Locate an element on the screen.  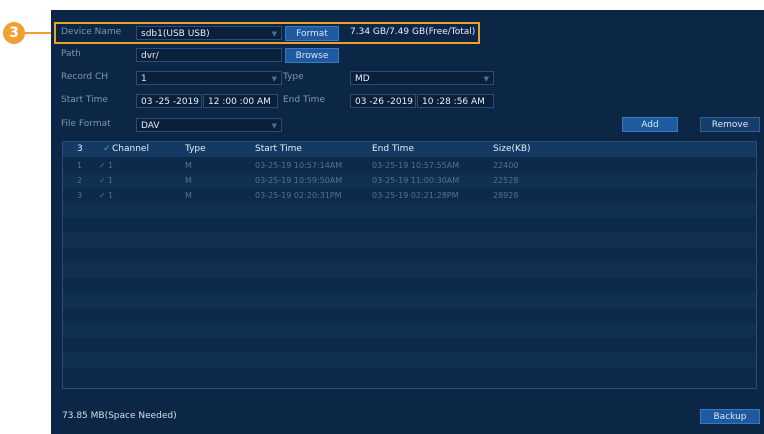
header-end-time: End Time is located at coordinates (393, 149).